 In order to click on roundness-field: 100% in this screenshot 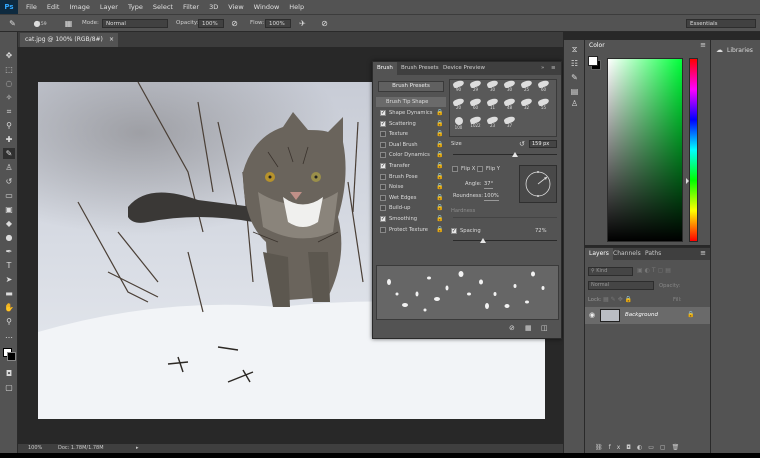, I will do `click(491, 196)`.